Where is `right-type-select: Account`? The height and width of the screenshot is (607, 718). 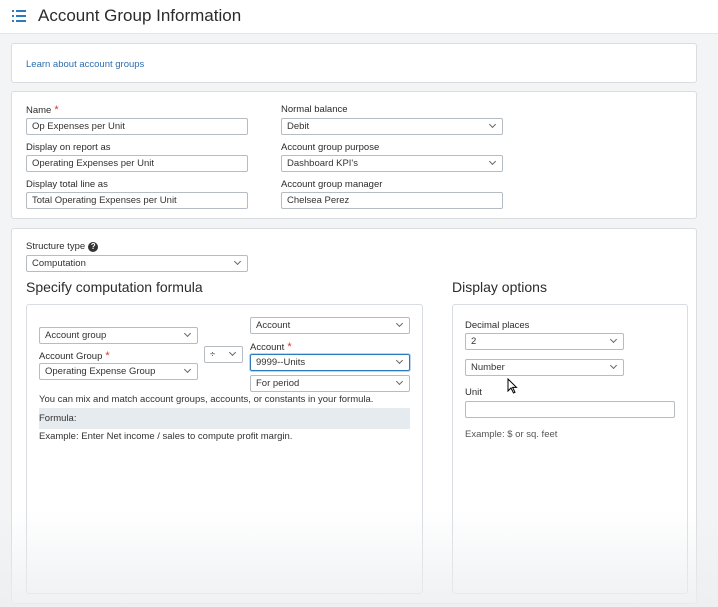 right-type-select: Account is located at coordinates (330, 325).